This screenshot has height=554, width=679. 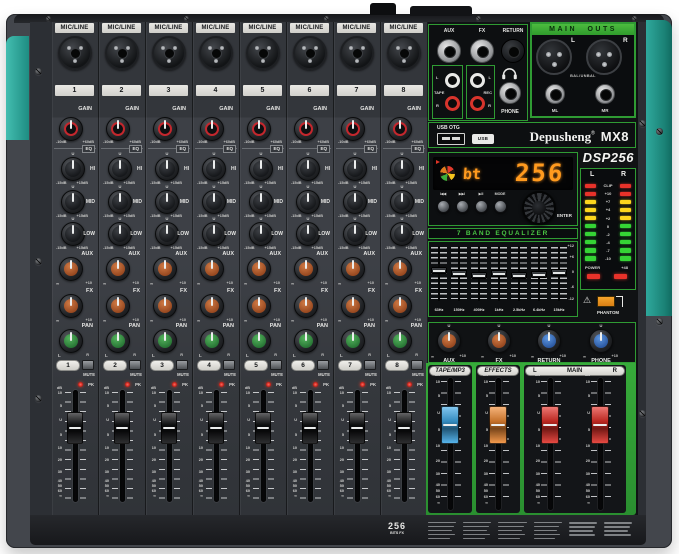 I want to click on mode-button, so click(x=500, y=206).